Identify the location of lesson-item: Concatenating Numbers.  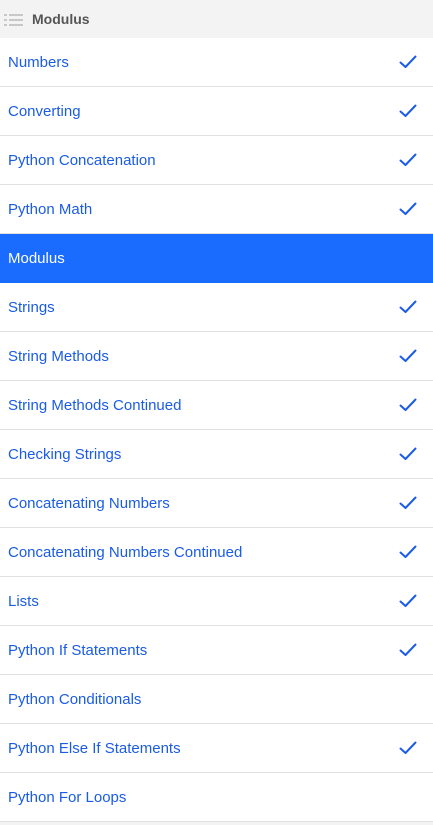
(216, 503).